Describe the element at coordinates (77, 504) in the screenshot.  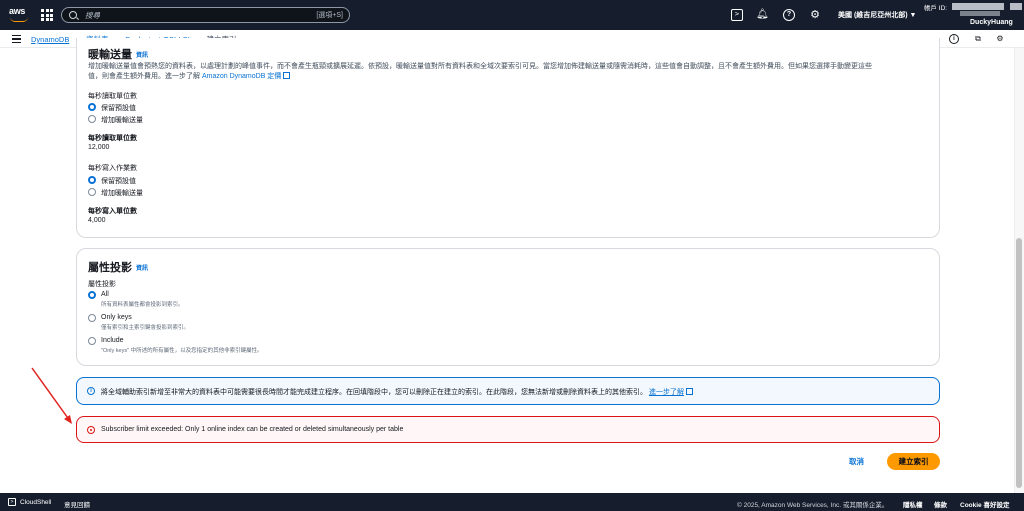
I see `feedback-link: 意見回饋` at that location.